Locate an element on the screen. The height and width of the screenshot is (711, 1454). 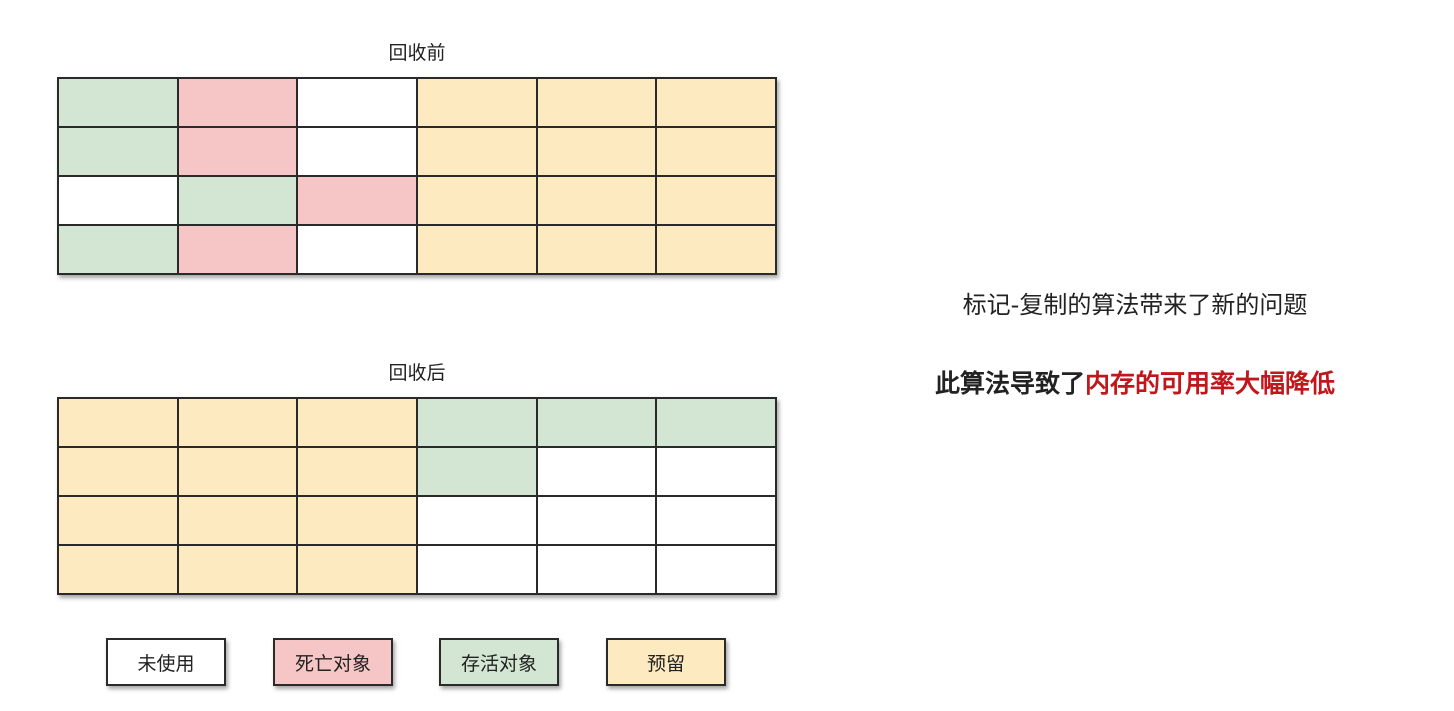
after-memory-grid is located at coordinates (417, 496).